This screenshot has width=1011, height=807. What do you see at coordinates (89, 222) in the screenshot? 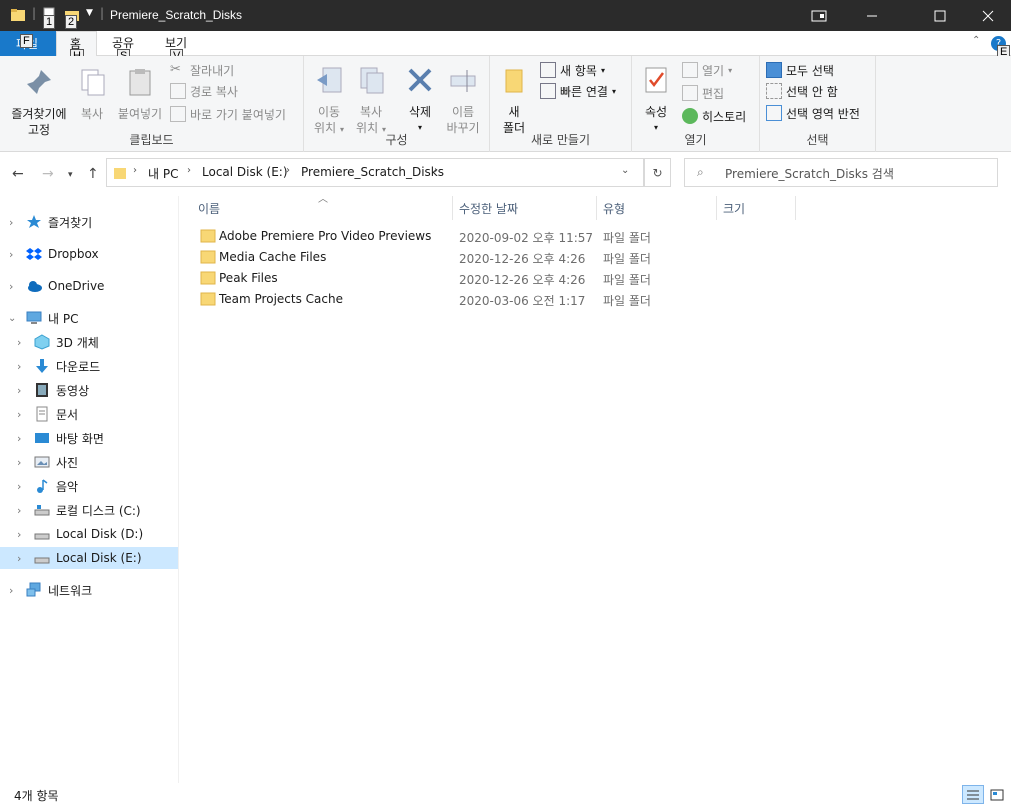
I see `tree-item-quick-access: › 즐겨찾기` at bounding box center [89, 222].